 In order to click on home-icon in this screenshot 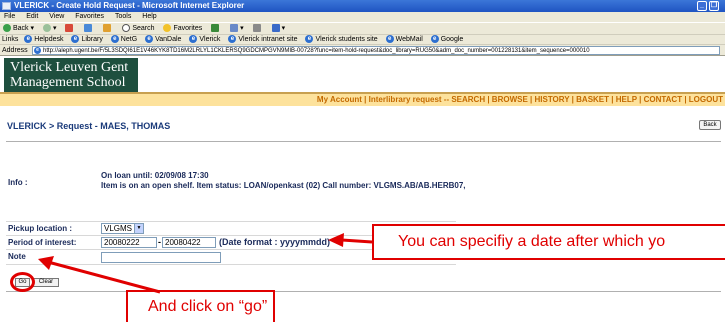, I will do `click(107, 28)`.